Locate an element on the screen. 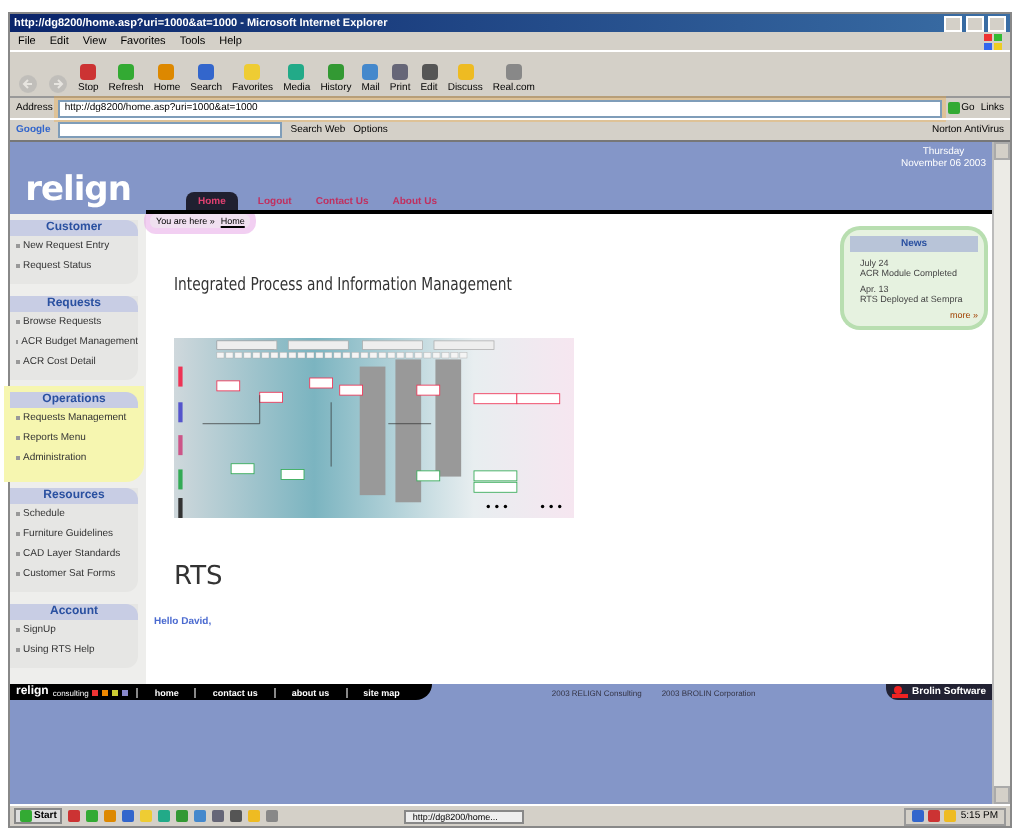 The height and width of the screenshot is (840, 1032). site-logo: relign is located at coordinates (78, 191).